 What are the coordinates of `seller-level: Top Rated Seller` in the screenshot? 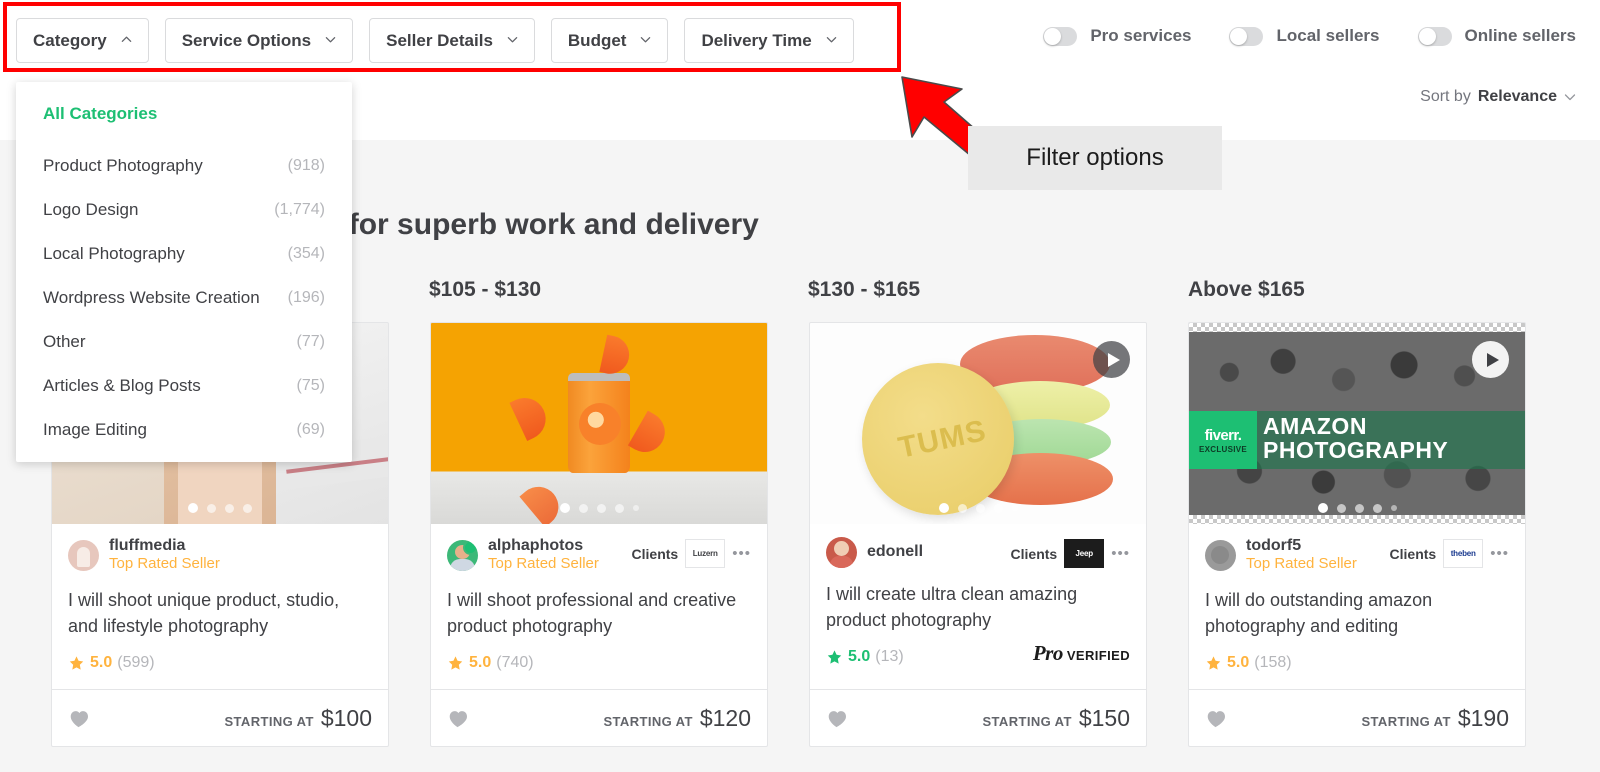 It's located at (1301, 564).